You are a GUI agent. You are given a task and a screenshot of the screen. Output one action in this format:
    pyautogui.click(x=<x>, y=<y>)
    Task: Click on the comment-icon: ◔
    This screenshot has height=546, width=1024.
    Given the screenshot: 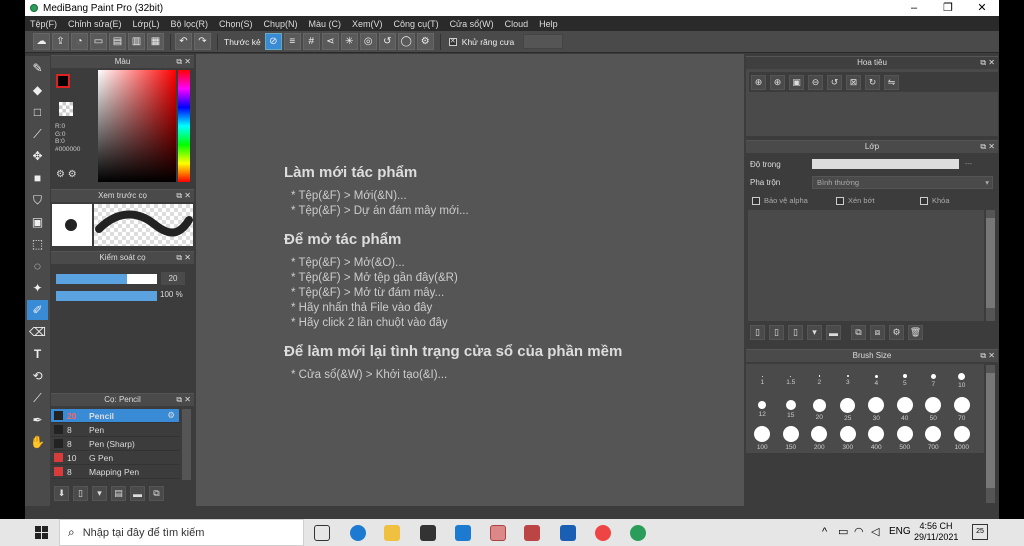 What is the action you would take?
    pyautogui.click(x=79, y=41)
    